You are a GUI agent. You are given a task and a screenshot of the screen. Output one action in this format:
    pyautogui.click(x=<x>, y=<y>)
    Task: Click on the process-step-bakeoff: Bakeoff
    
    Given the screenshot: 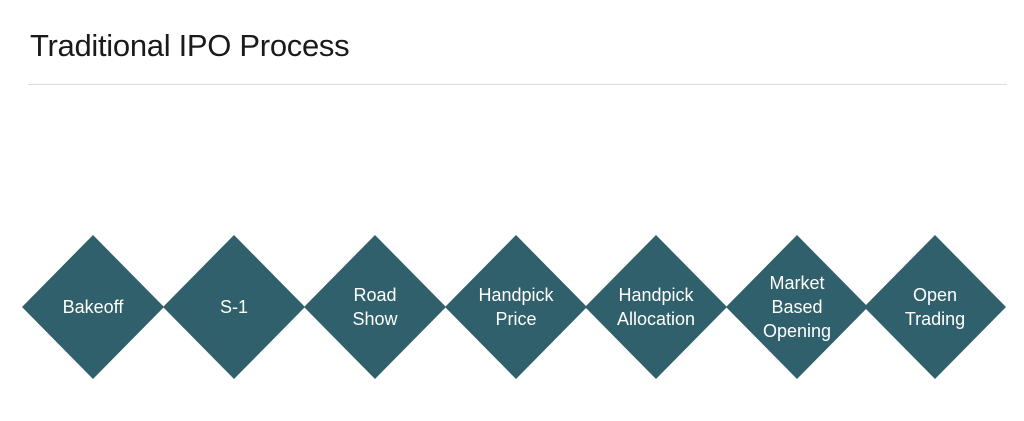 What is the action you would take?
    pyautogui.click(x=93, y=307)
    